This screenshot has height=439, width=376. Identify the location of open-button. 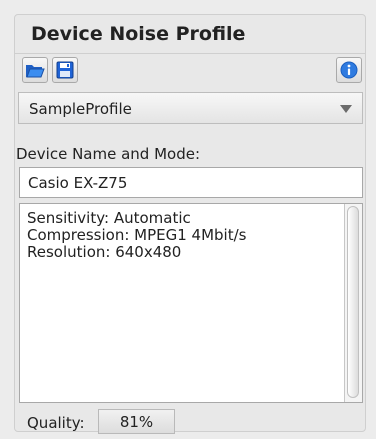
(35, 70).